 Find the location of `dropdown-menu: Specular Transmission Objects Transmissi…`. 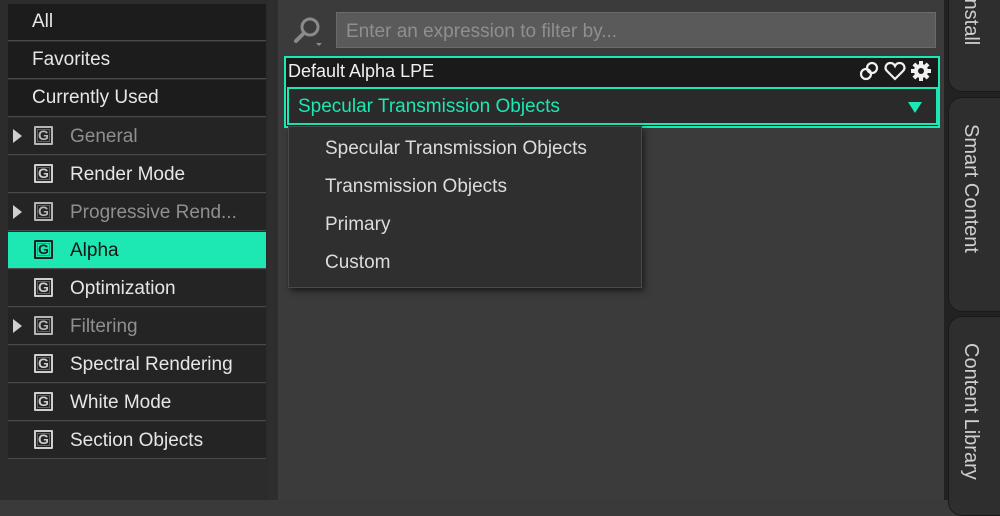

dropdown-menu: Specular Transmission Objects Transmissi… is located at coordinates (465, 207).